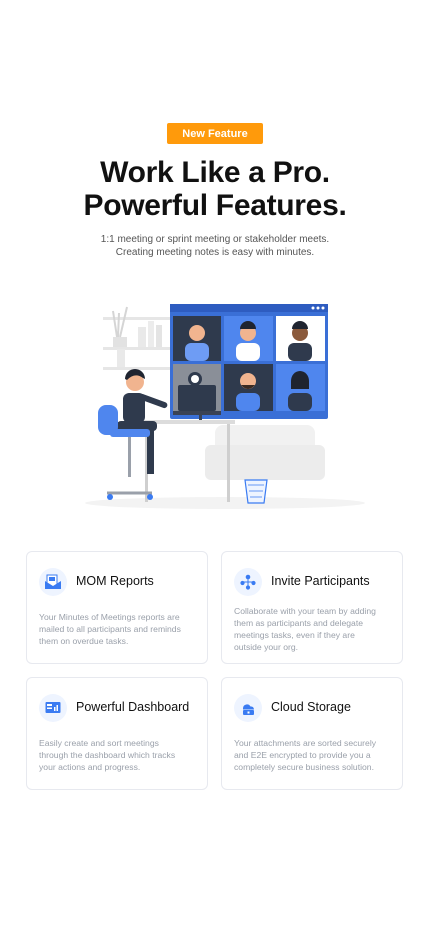  Describe the element at coordinates (109, 617) in the screenshot. I see `desc-line: Your Minutes of Meetings reports are` at that location.